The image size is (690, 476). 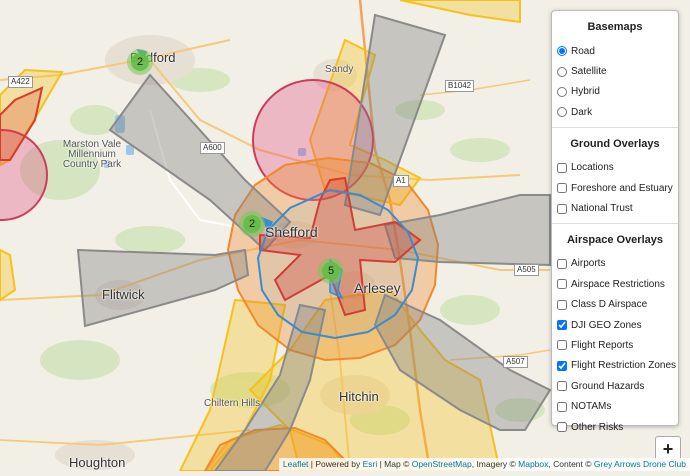 I want to click on basemap-option-satellite: Satellite, so click(x=615, y=71).